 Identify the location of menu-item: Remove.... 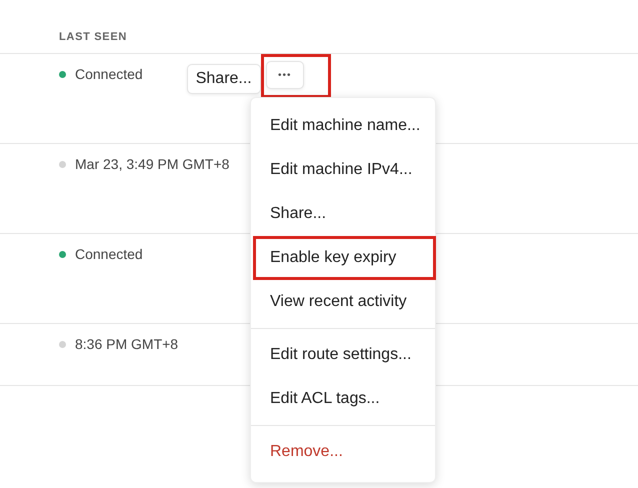
(344, 452).